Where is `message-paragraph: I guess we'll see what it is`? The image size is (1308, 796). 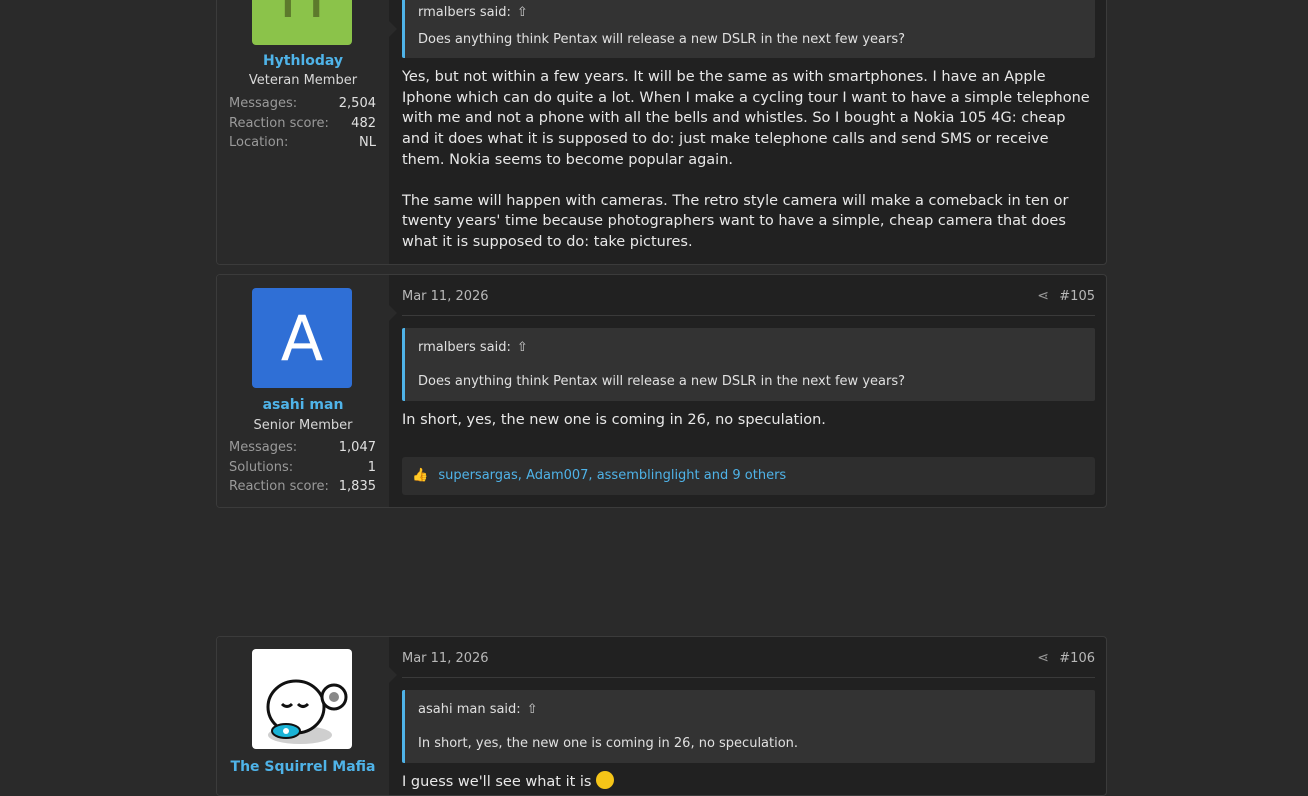 message-paragraph: I guess we'll see what it is is located at coordinates (497, 782).